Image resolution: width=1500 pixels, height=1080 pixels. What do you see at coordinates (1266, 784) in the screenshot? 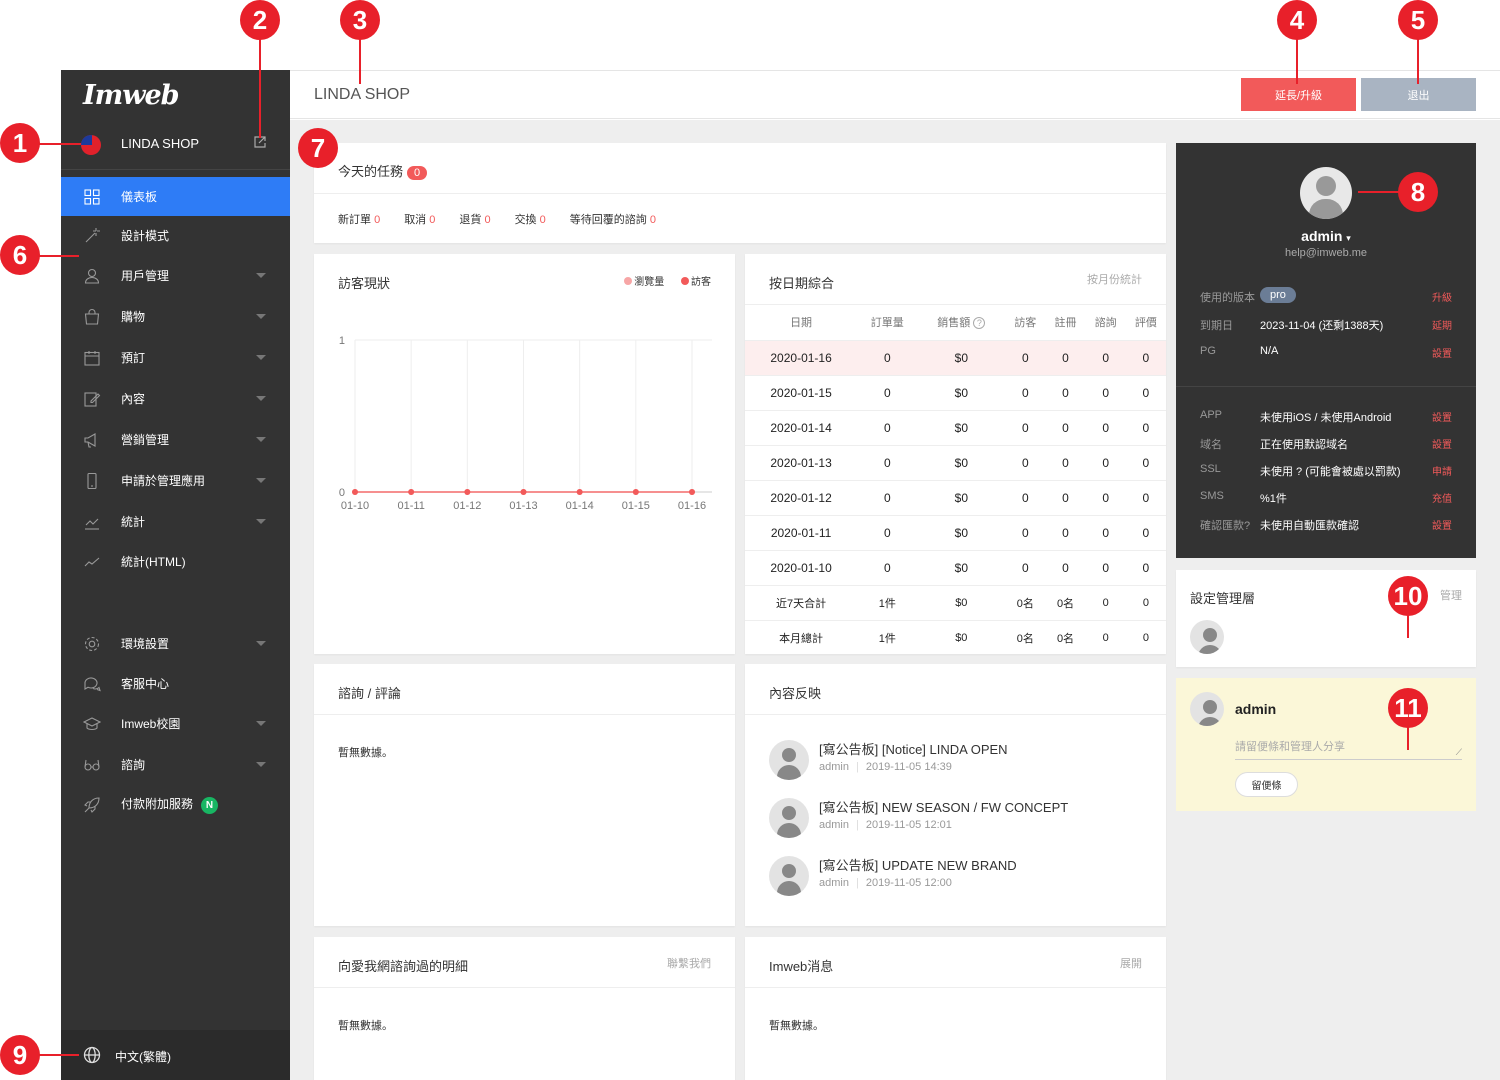
I see `leave-memo-button: 留便條` at bounding box center [1266, 784].